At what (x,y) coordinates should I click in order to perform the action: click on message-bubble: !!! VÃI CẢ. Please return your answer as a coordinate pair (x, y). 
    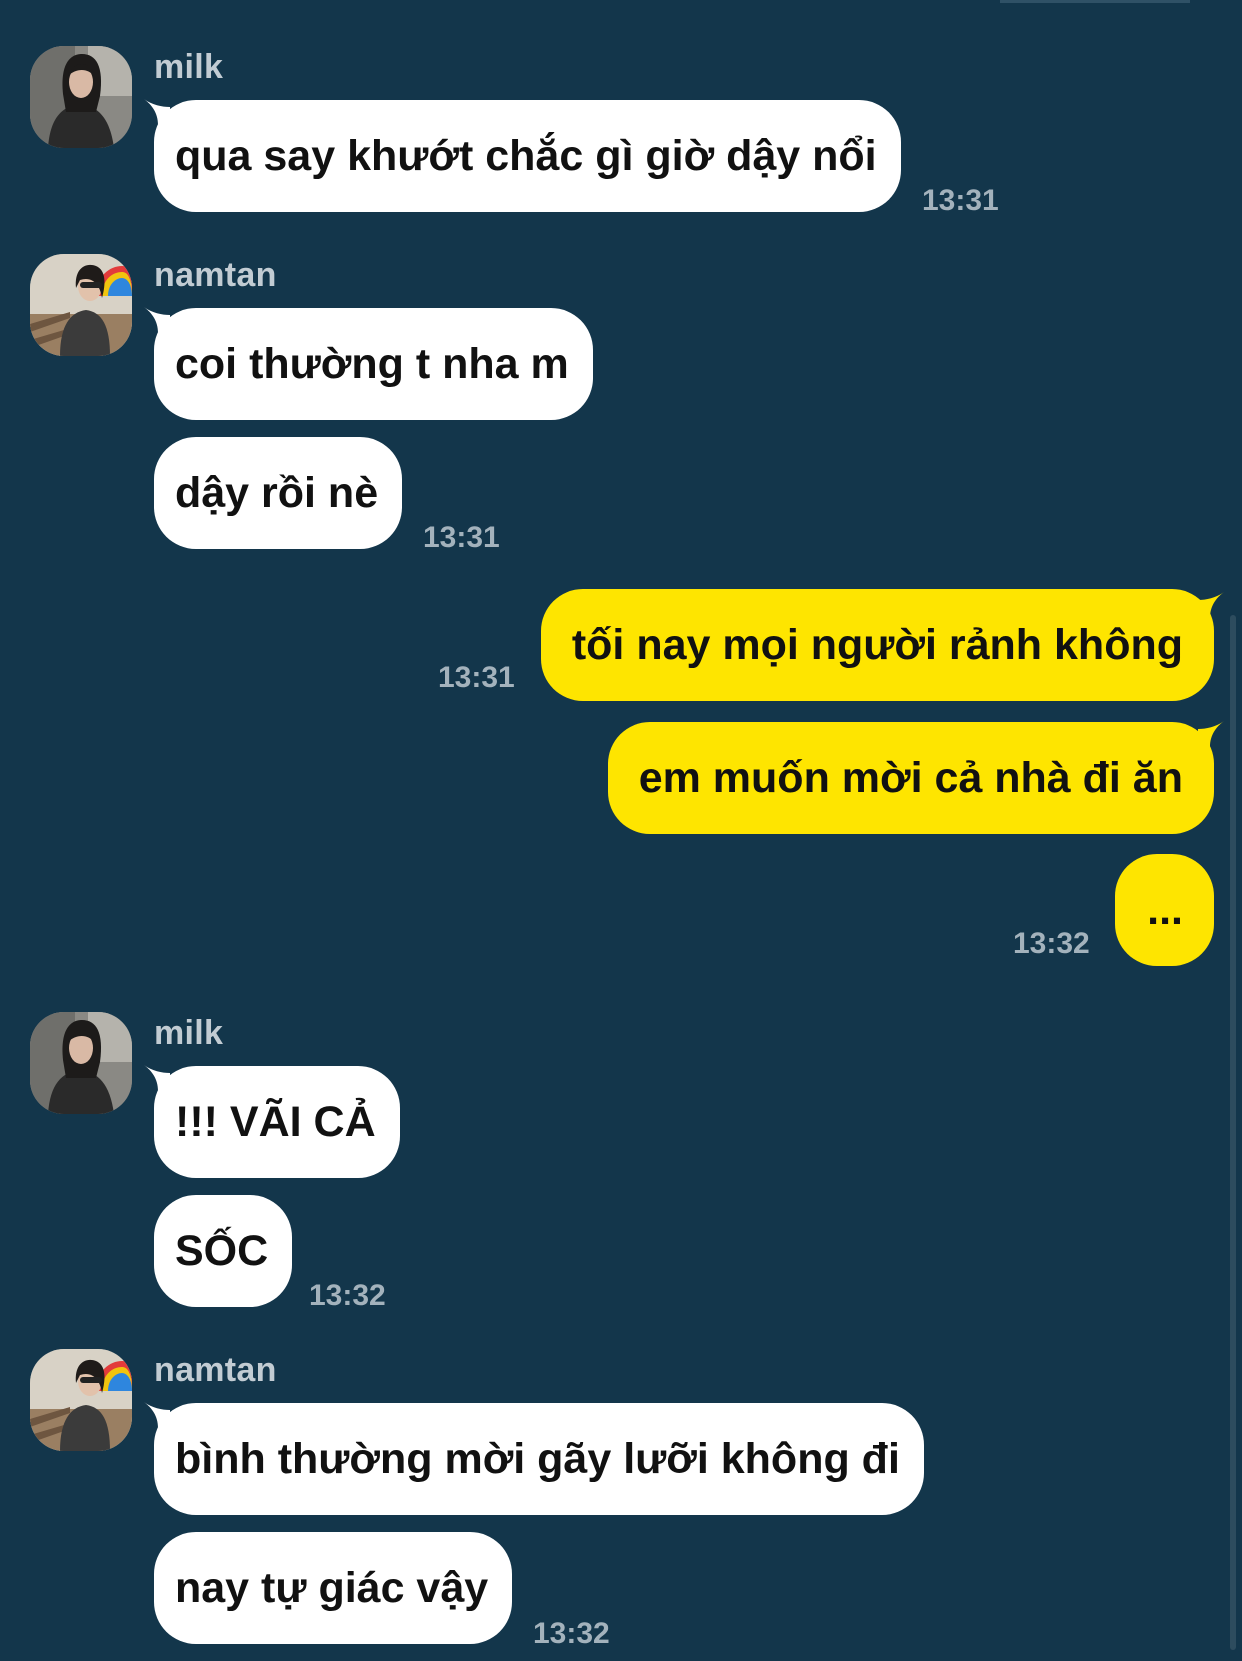
    Looking at the image, I should click on (277, 1122).